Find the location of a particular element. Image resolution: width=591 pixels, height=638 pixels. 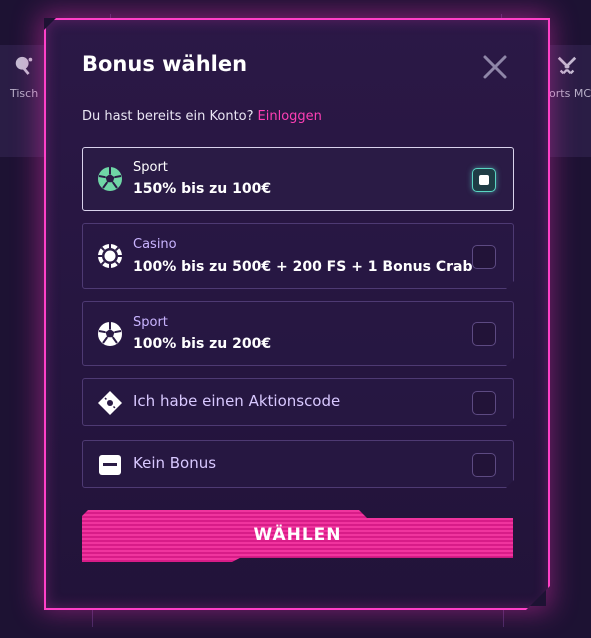

table-tennis-icon is located at coordinates (24, 65).